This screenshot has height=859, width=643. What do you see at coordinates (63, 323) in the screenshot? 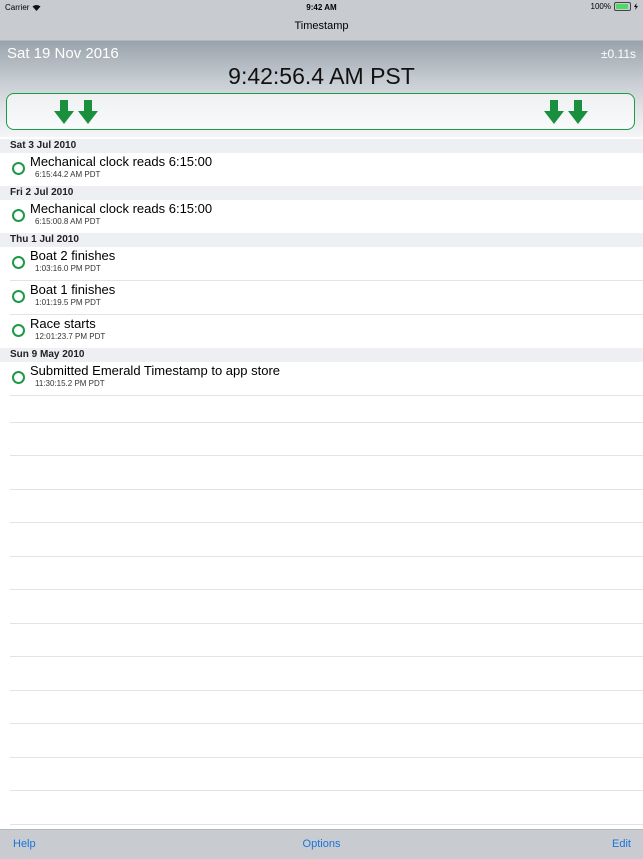
I see `item-label: Race starts` at bounding box center [63, 323].